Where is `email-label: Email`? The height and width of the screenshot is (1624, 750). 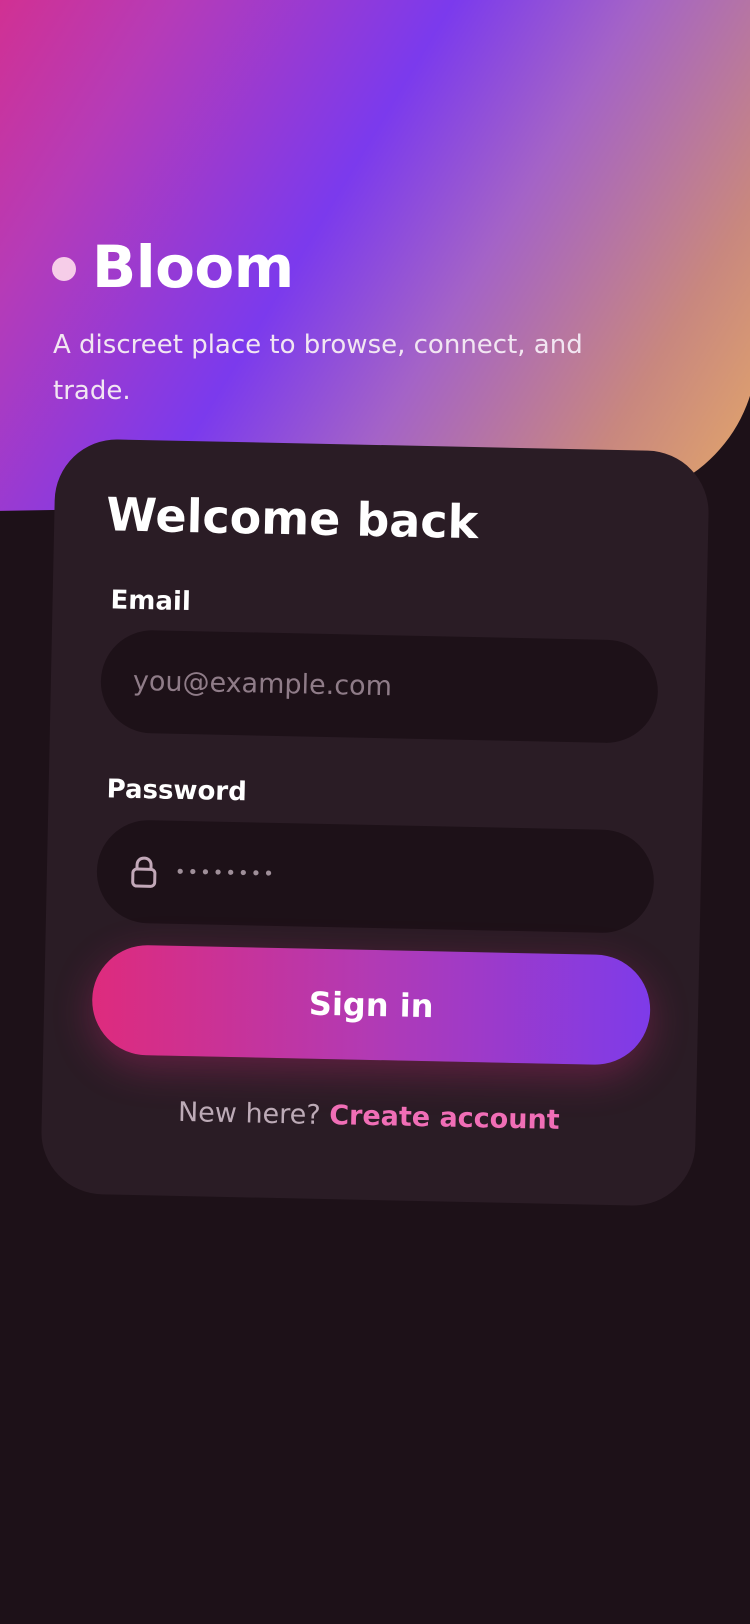
email-label: Email is located at coordinates (151, 601).